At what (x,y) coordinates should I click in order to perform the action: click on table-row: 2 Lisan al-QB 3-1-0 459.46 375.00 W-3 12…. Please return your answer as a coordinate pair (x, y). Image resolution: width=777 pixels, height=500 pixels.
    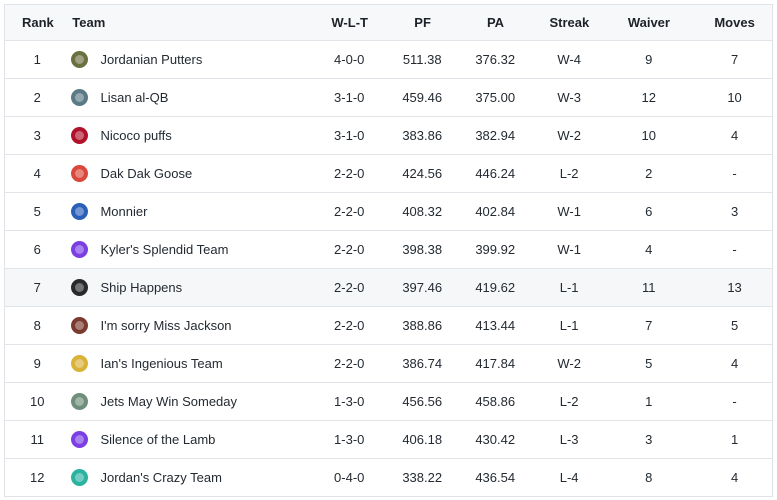
    Looking at the image, I should click on (388, 98).